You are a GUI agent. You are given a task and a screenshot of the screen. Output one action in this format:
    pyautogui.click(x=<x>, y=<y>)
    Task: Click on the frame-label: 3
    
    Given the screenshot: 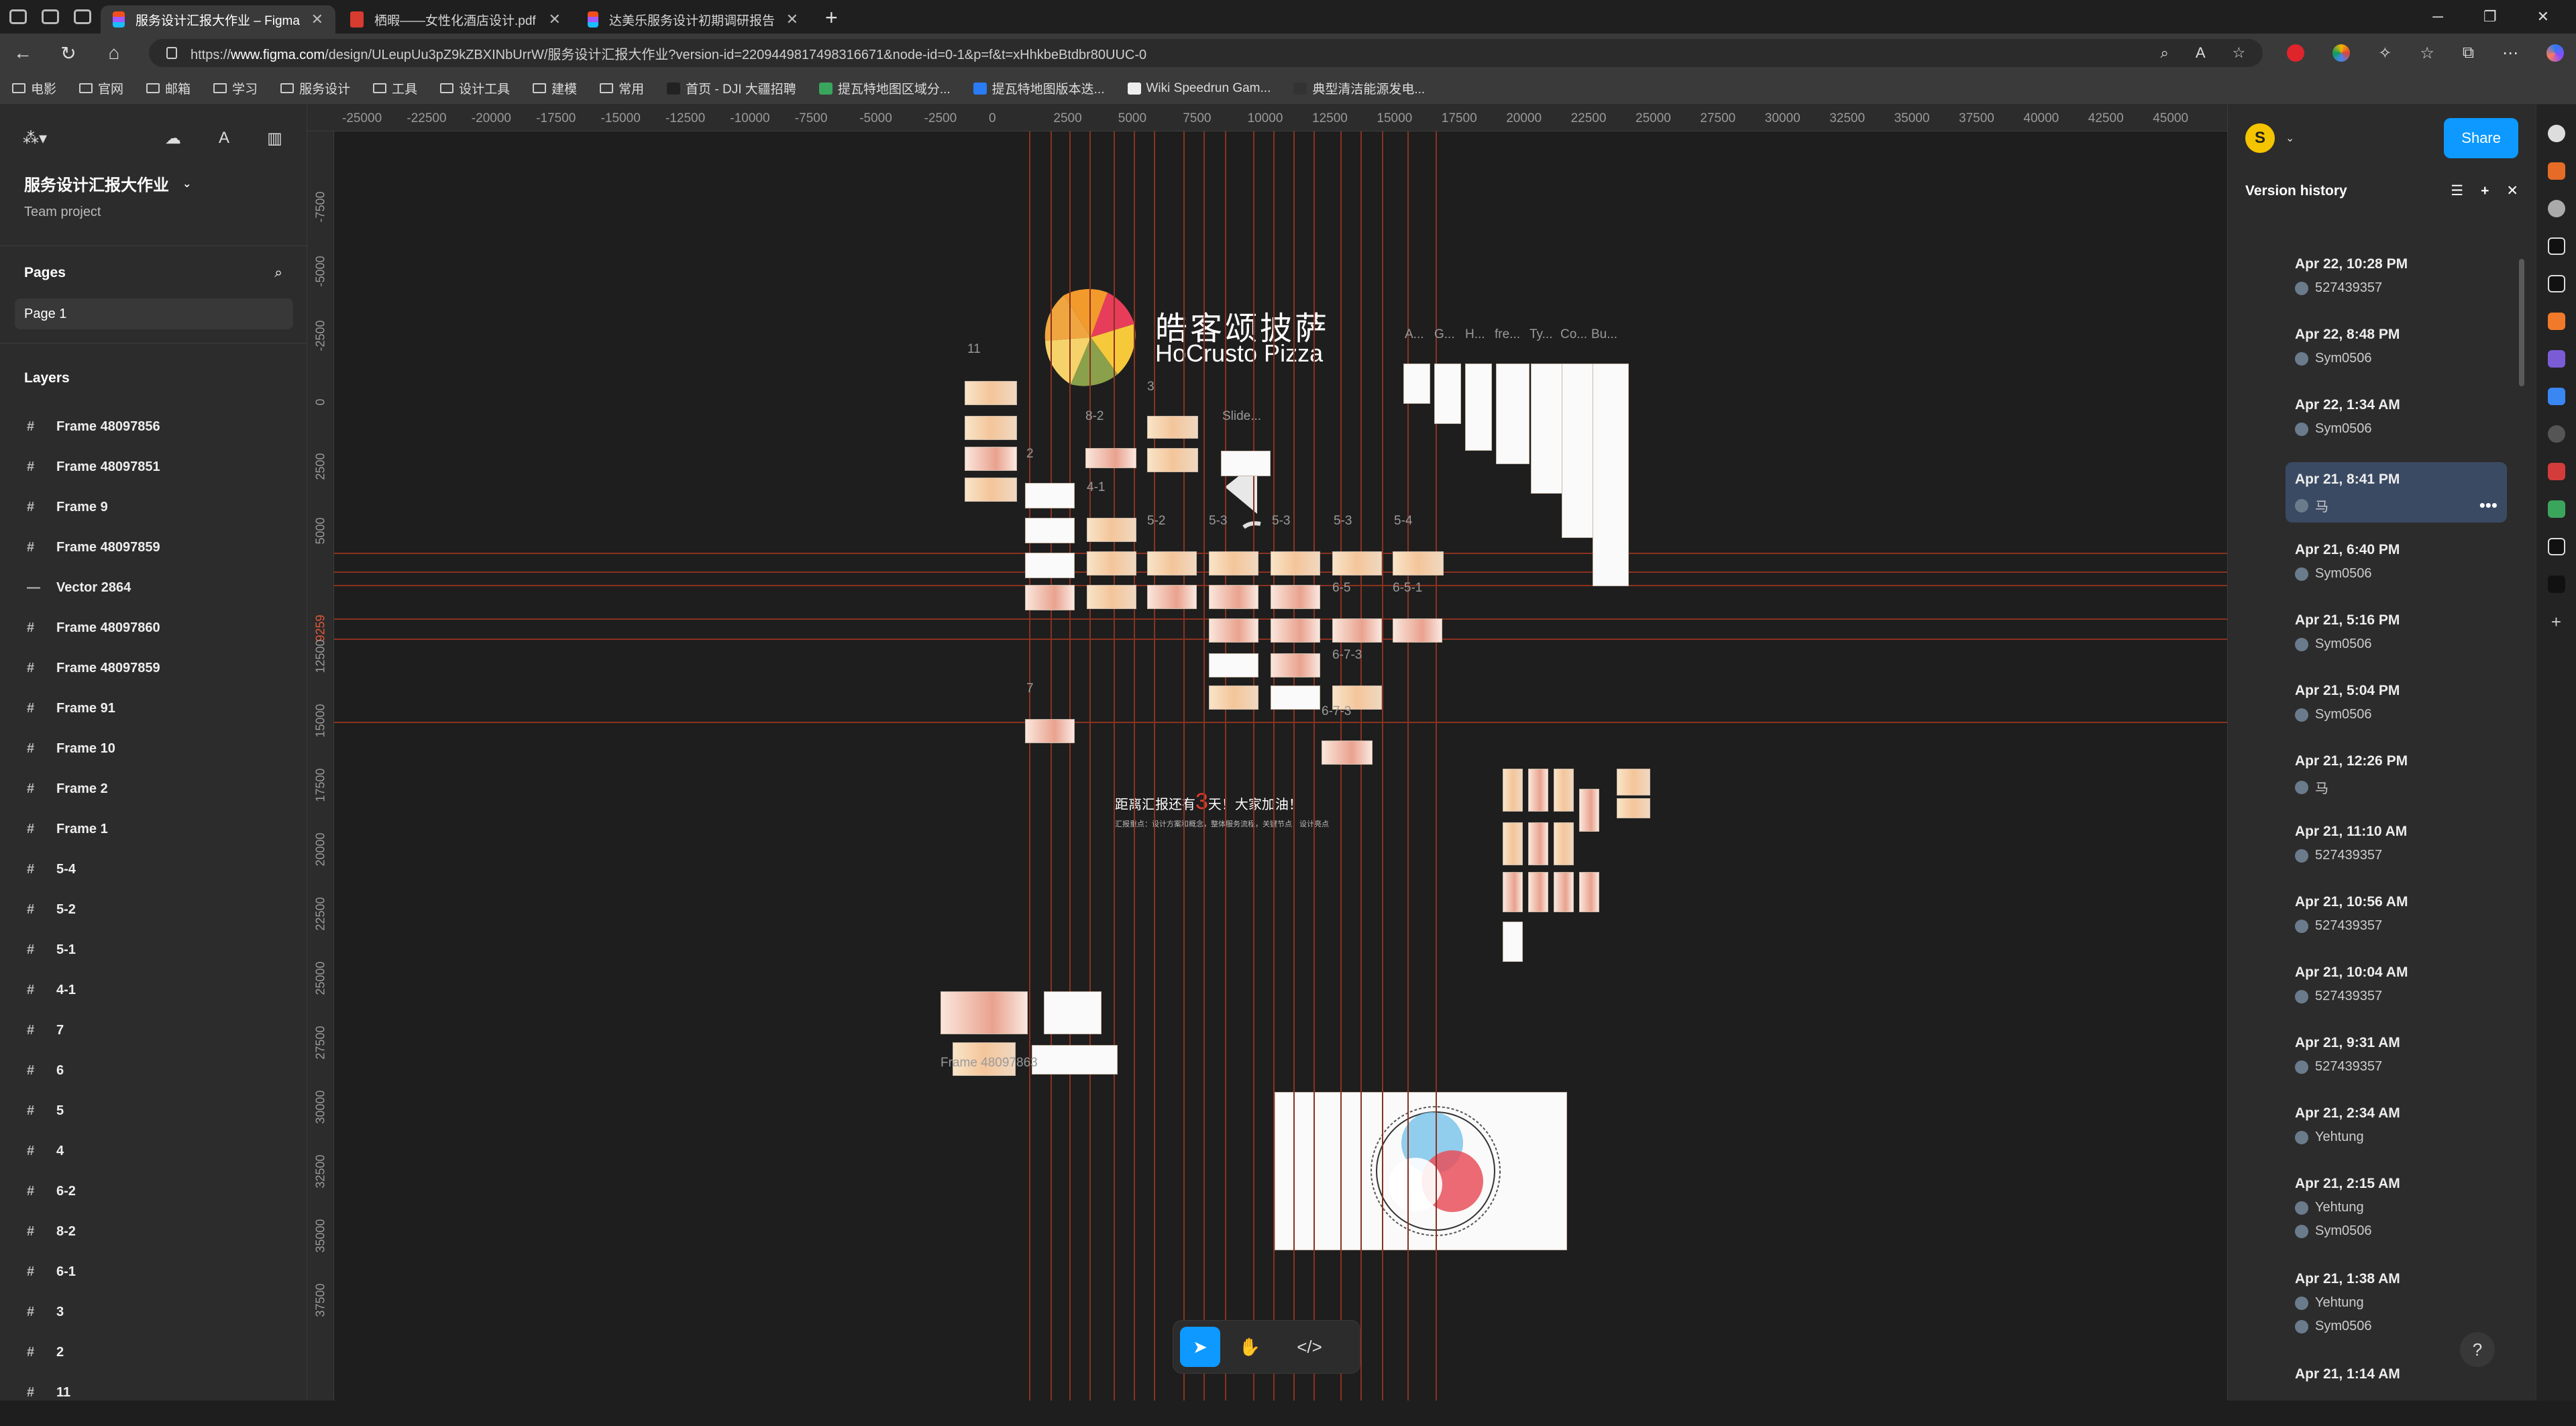 What is the action you would take?
    pyautogui.click(x=1151, y=387)
    